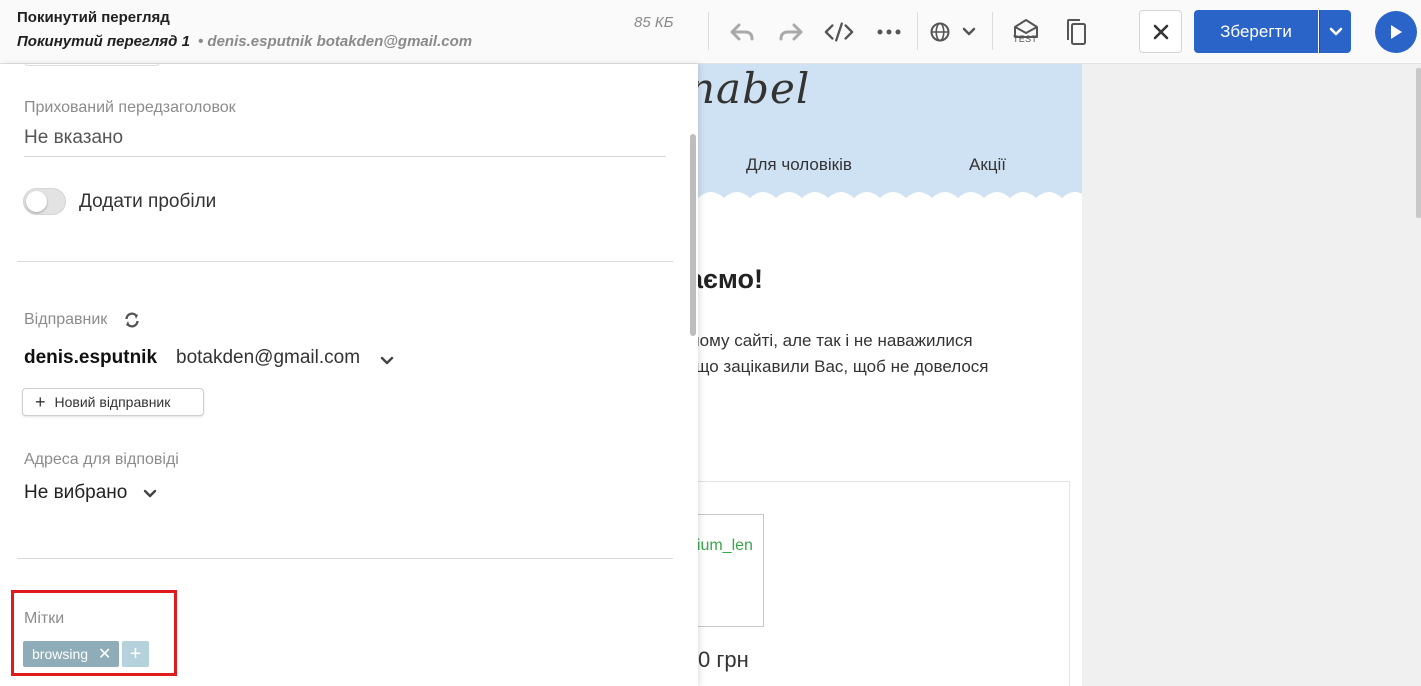  I want to click on remove-tag-icon: ✕, so click(104, 654).